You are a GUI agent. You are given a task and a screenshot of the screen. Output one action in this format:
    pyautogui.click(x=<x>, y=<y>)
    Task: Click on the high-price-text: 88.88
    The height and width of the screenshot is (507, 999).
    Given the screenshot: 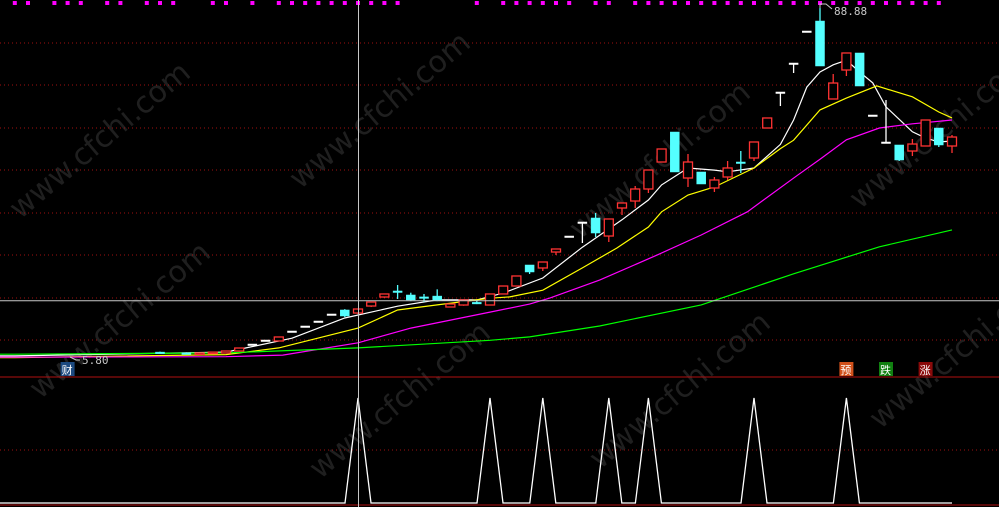 What is the action you would take?
    pyautogui.click(x=850, y=11)
    